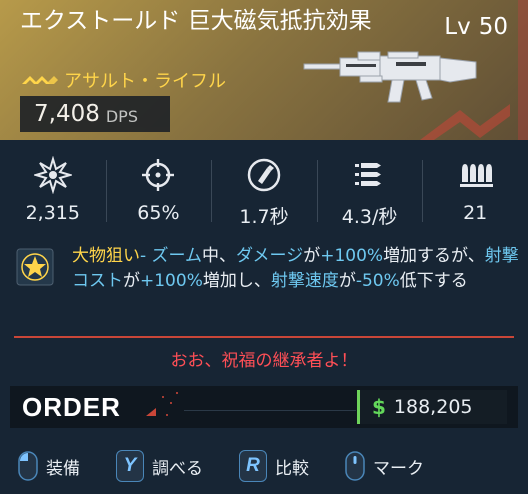 This screenshot has height=494, width=528. What do you see at coordinates (274, 466) in the screenshot?
I see `action-compare: R 比較` at bounding box center [274, 466].